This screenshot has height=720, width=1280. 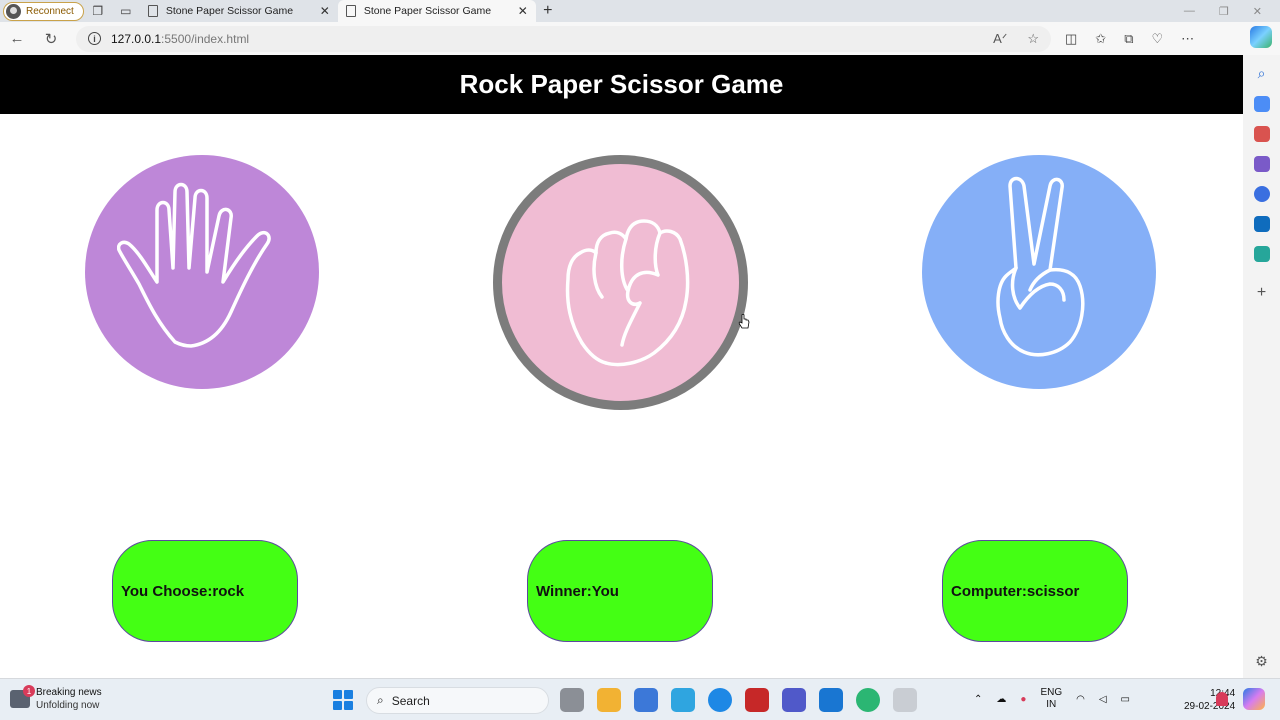 What do you see at coordinates (17, 38) in the screenshot?
I see `back-icon: ←` at bounding box center [17, 38].